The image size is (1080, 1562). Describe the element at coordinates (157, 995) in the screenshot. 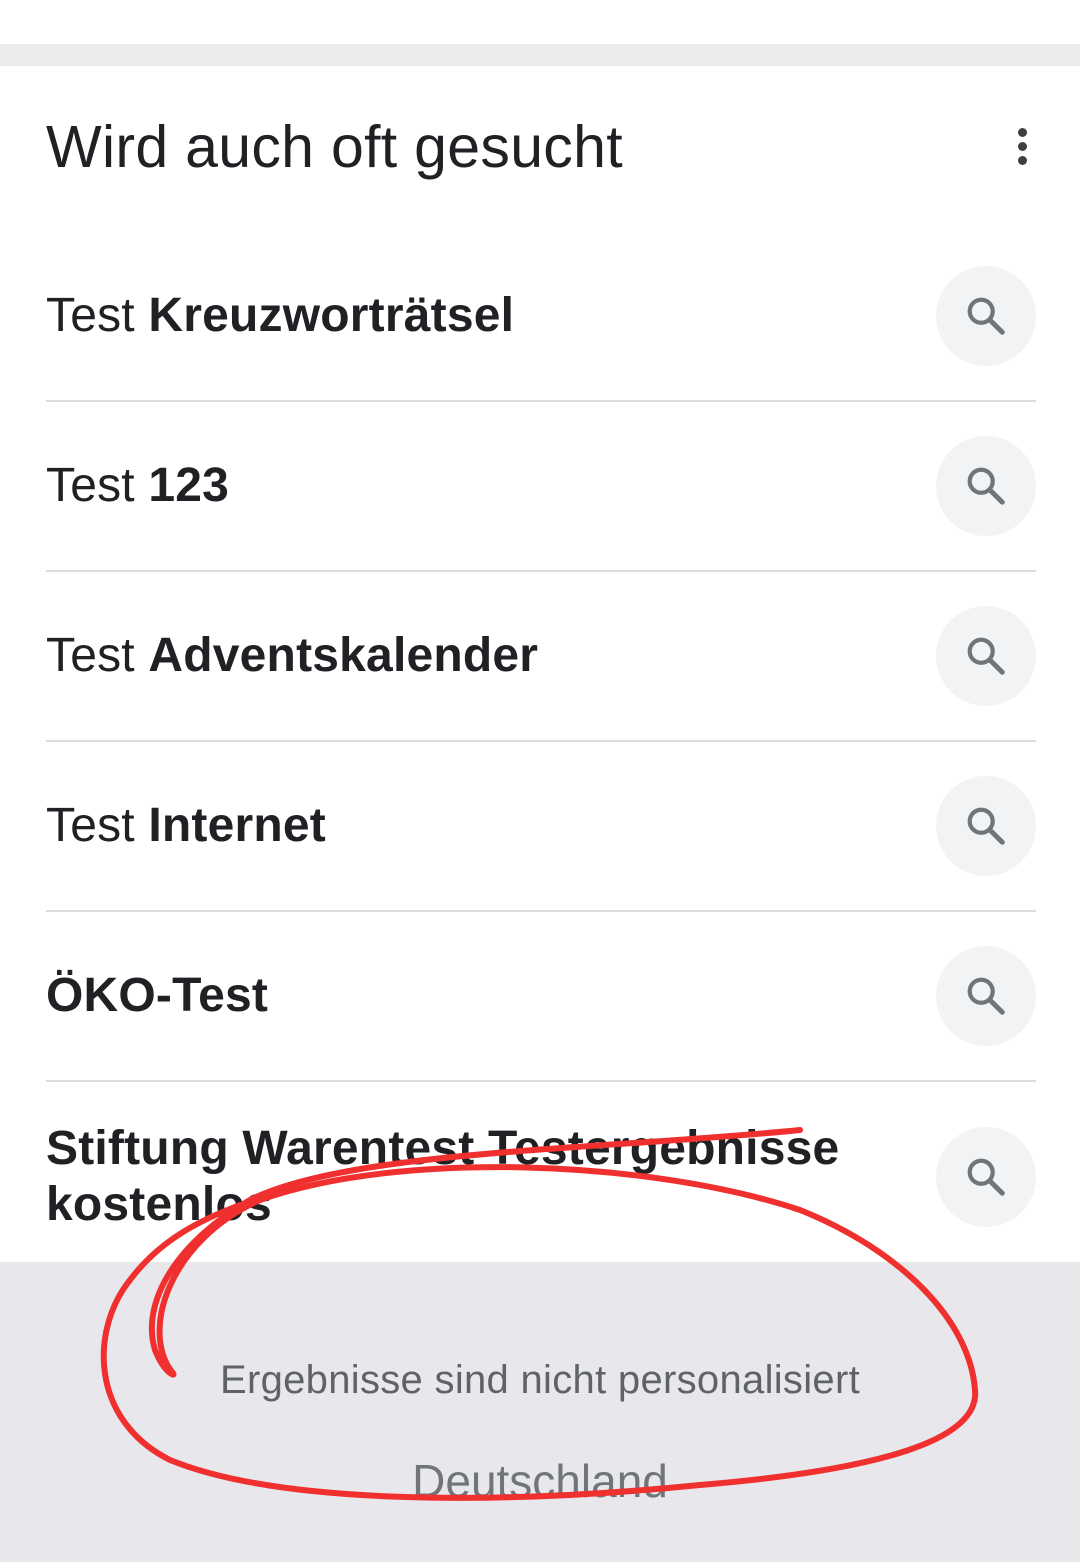

I see `related-search-label: ÖKO-Test` at that location.